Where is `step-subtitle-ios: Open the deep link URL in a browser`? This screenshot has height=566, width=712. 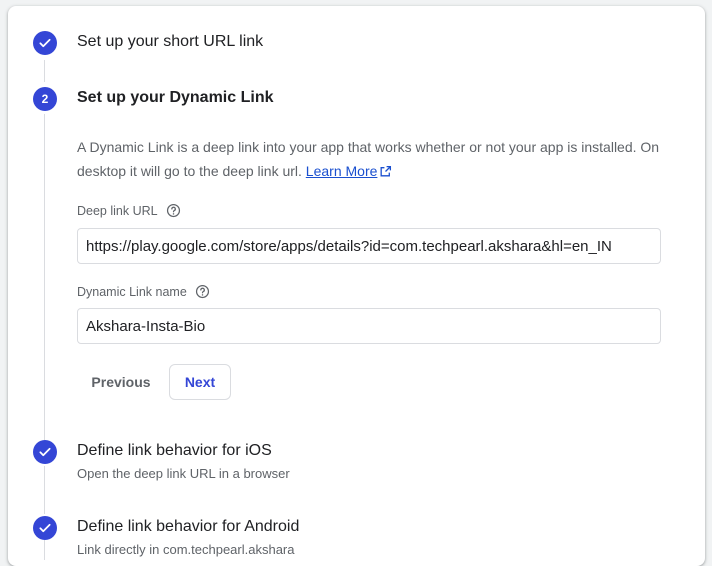
step-subtitle-ios: Open the deep link URL in a browser is located at coordinates (183, 473).